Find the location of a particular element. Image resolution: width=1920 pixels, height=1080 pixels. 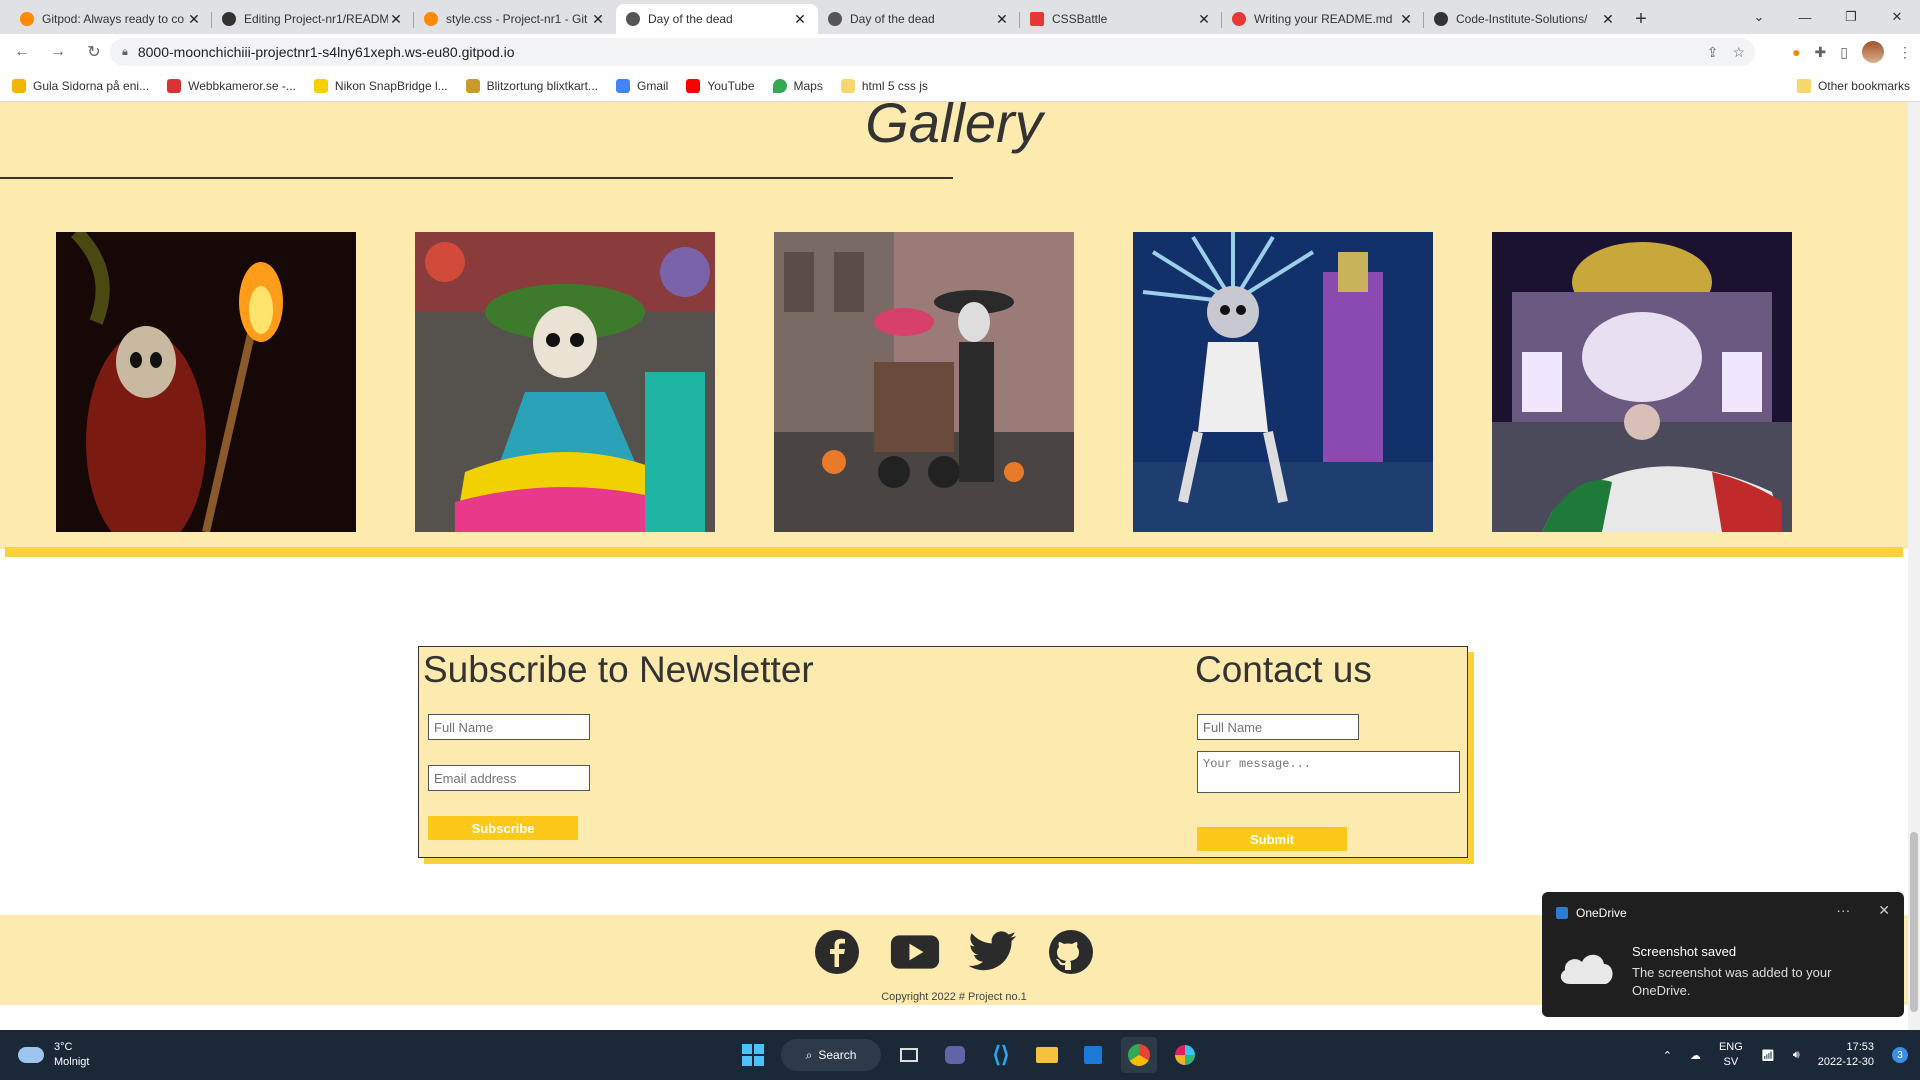

gallery-image-parade-catrina is located at coordinates (565, 382).